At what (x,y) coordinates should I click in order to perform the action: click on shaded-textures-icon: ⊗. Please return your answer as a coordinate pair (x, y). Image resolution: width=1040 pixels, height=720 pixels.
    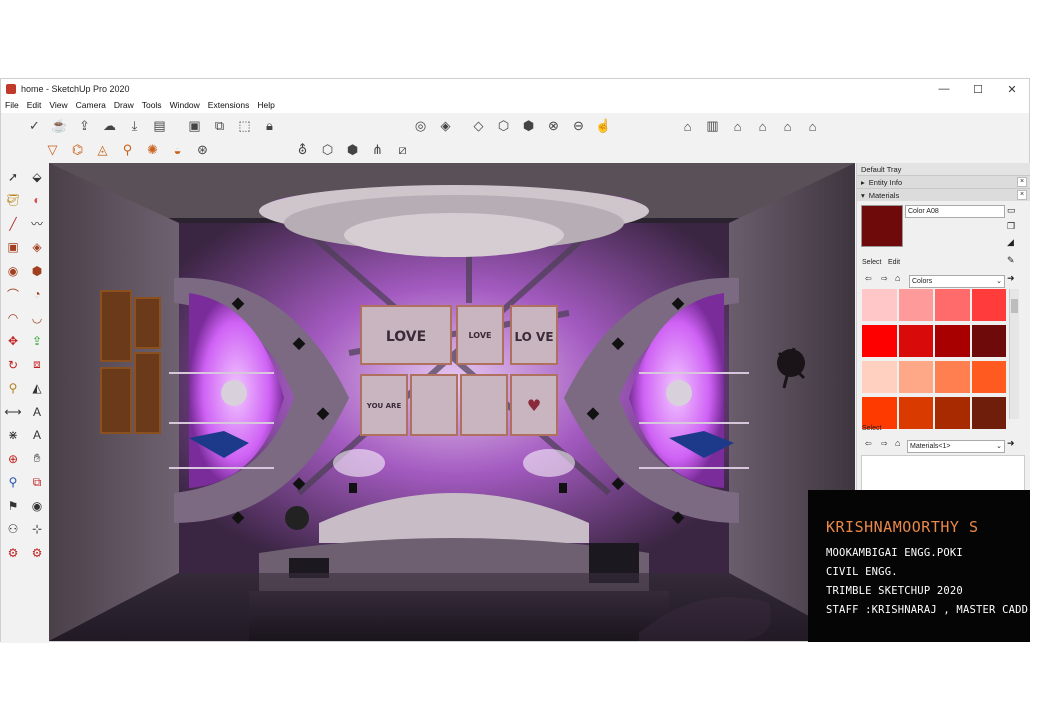
    Looking at the image, I should click on (553, 126).